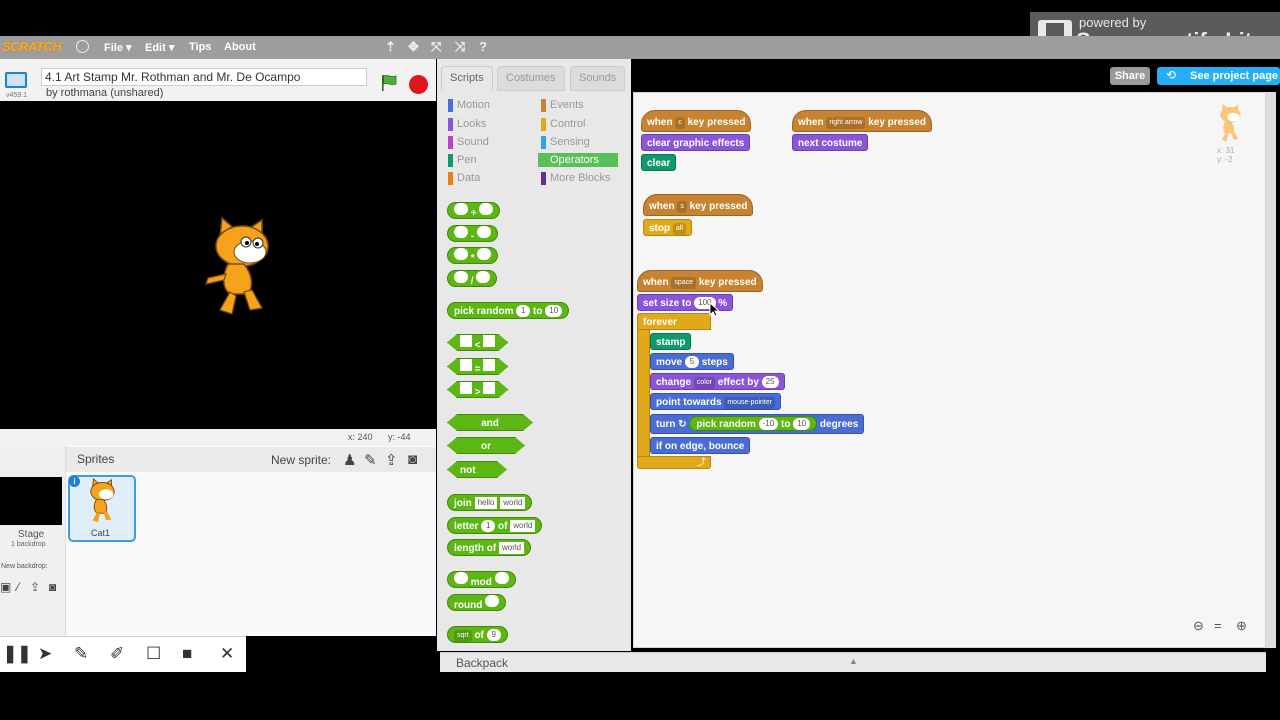 This screenshot has width=1280, height=720. What do you see at coordinates (1171, 75) in the screenshot?
I see `arrows-icon: ⟲` at bounding box center [1171, 75].